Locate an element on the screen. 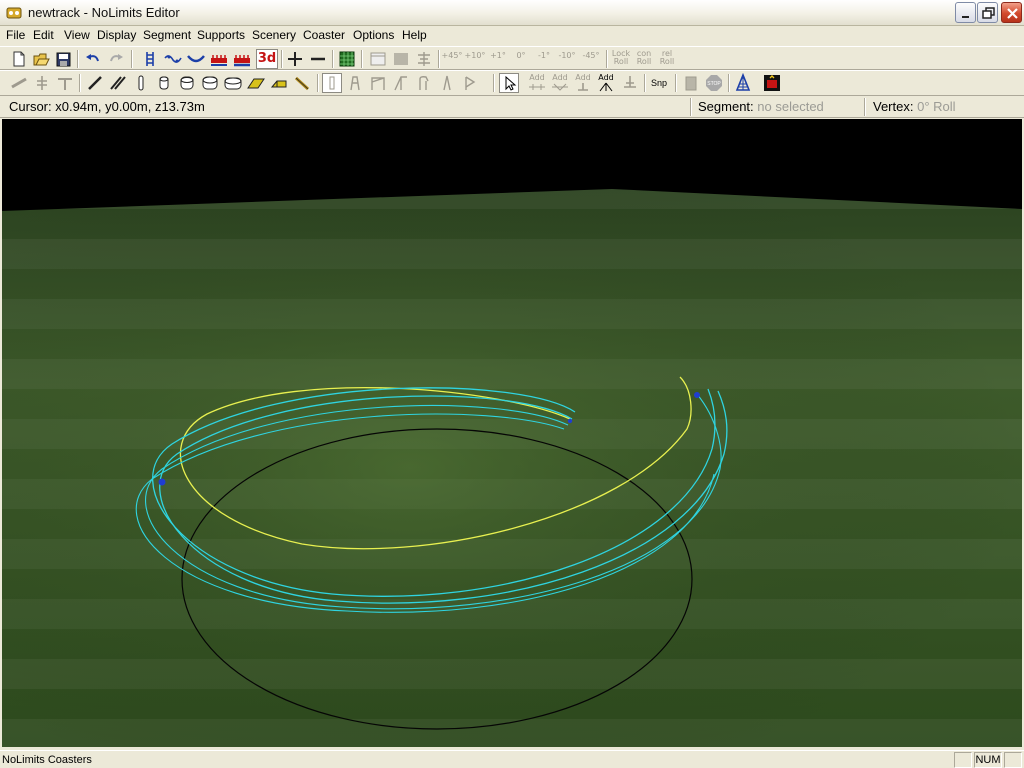 The width and height of the screenshot is (1024, 768). slanted-frame-icon is located at coordinates (401, 83).